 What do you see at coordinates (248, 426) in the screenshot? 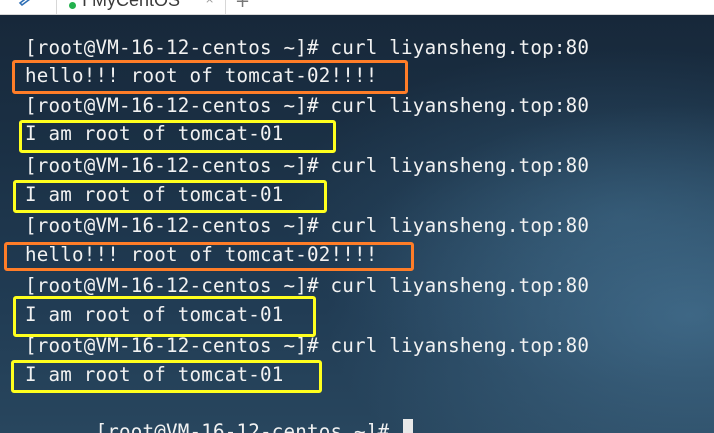
I see `terminal-prompt: [root@VM-16-12-centos ~]#` at bounding box center [248, 426].